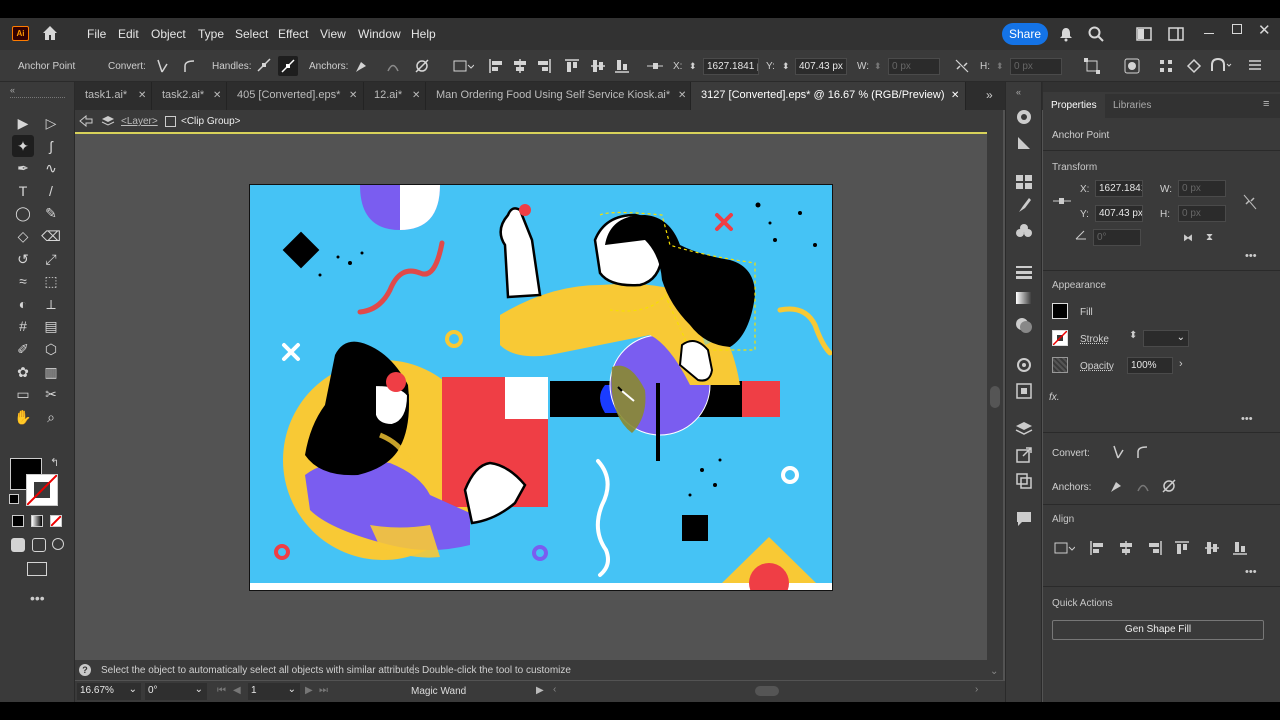  What do you see at coordinates (1266, 104) in the screenshot?
I see `panel-menu-icon: ≡` at bounding box center [1266, 104].